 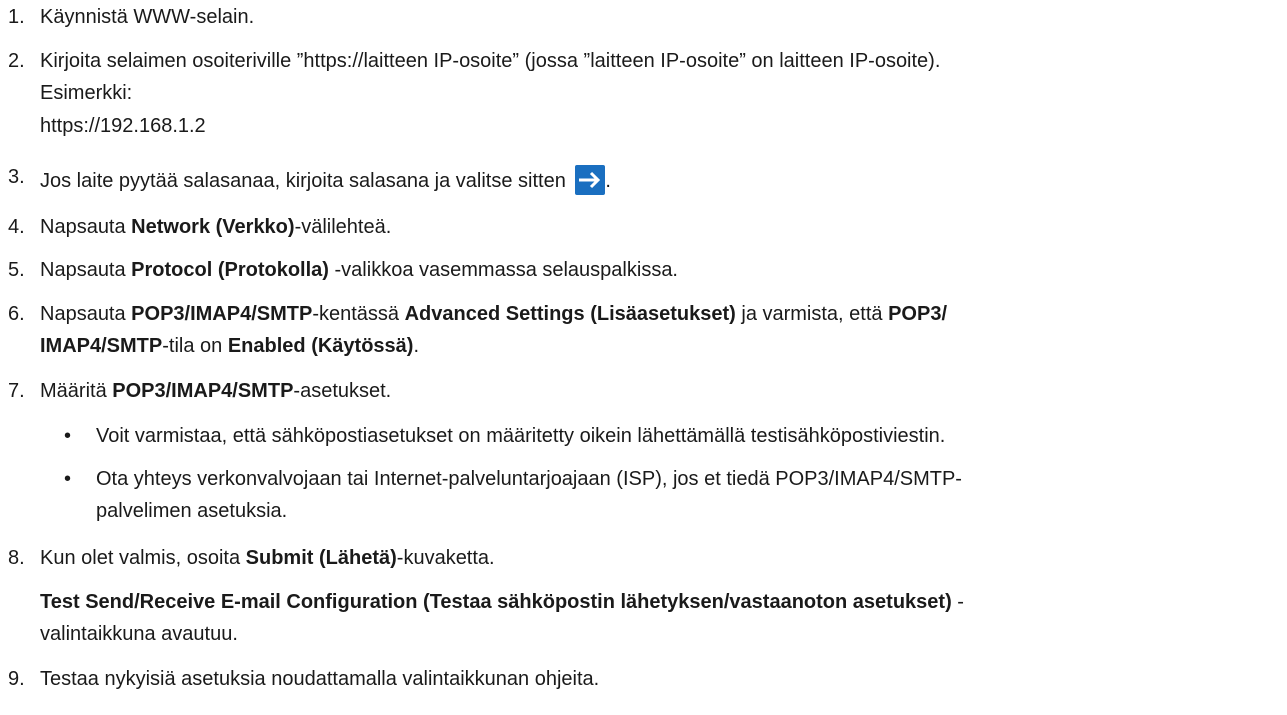 I want to click on ui-term: Network (Verkko), so click(x=213, y=227).